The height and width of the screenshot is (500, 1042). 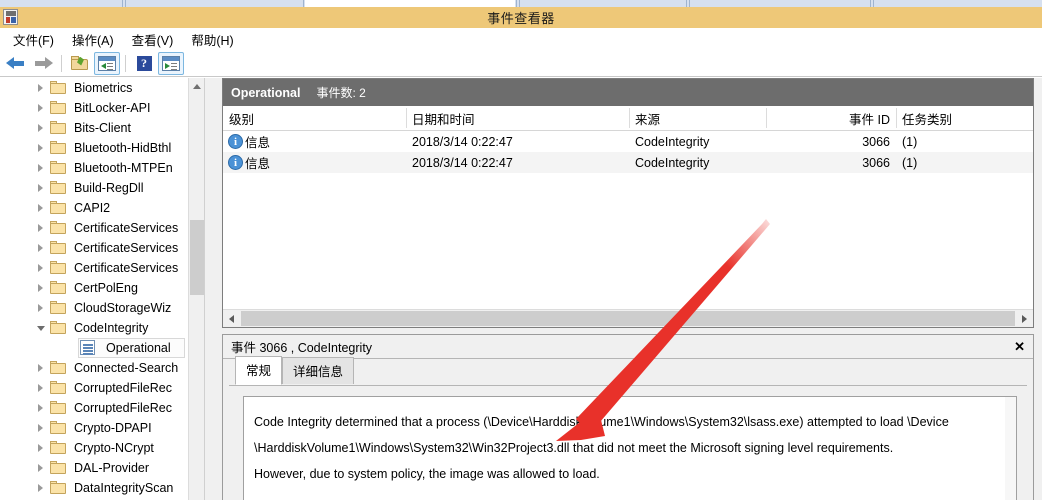 I want to click on column-header-level: 级别, so click(x=314, y=118).